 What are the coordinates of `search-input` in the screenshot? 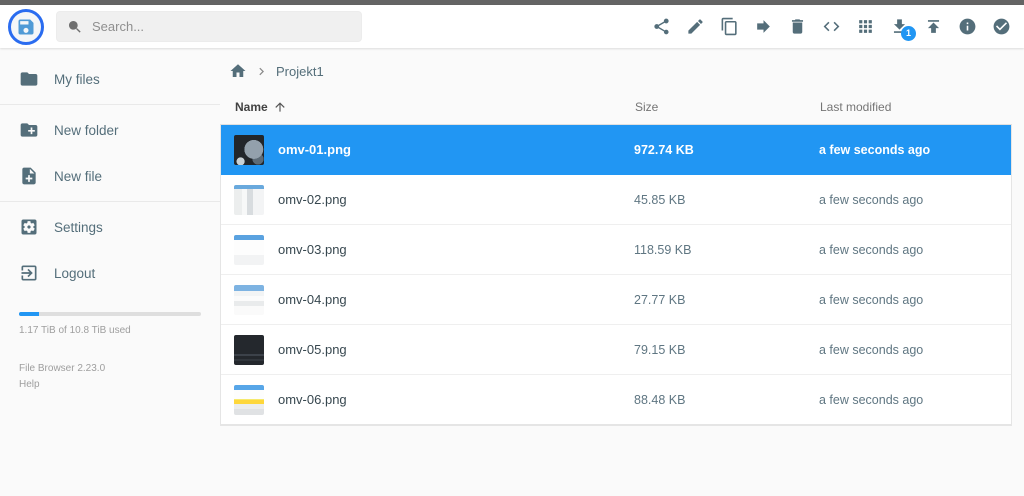 It's located at (221, 26).